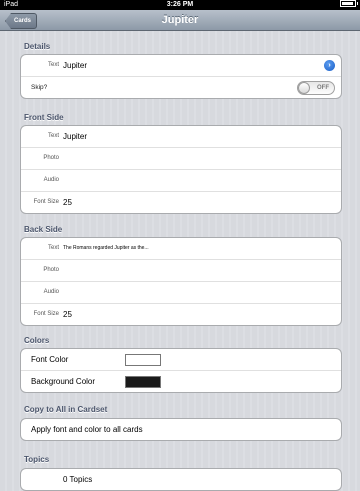 The height and width of the screenshot is (491, 360). I want to click on toggle-knob, so click(304, 88).